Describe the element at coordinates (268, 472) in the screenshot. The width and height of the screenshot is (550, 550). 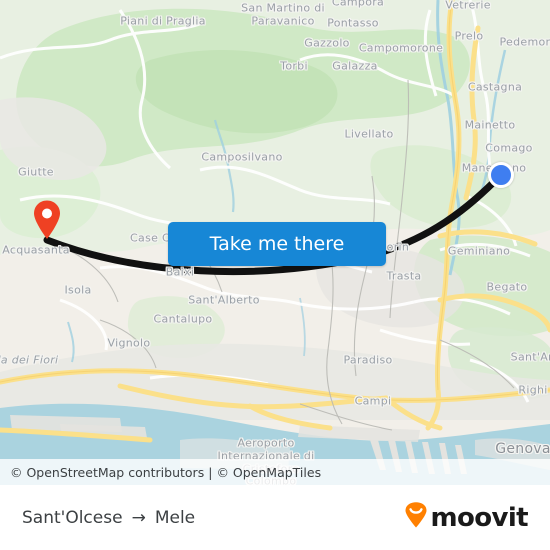
I see `attribution-tiles: © OpenMapTiles` at that location.